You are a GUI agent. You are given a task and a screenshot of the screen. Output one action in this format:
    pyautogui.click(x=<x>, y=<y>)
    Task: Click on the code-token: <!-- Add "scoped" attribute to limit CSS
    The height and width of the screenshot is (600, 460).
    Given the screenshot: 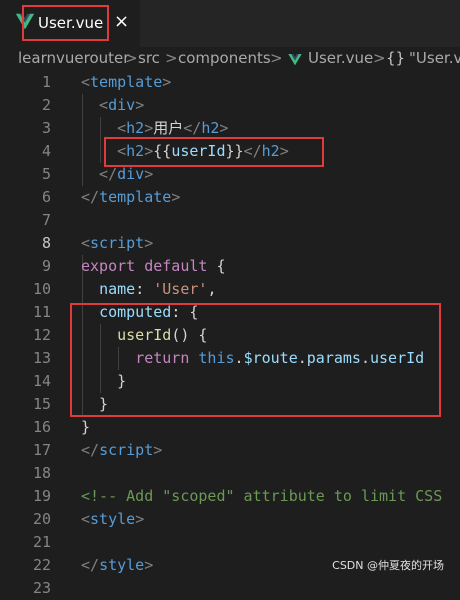 What is the action you would take?
    pyautogui.click(x=262, y=496)
    